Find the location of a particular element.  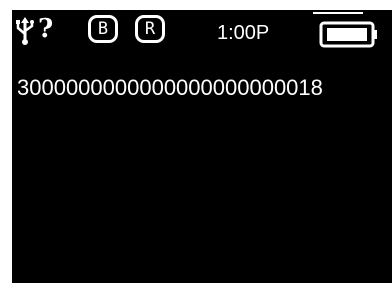

battery-full-icon is located at coordinates (345, 30).